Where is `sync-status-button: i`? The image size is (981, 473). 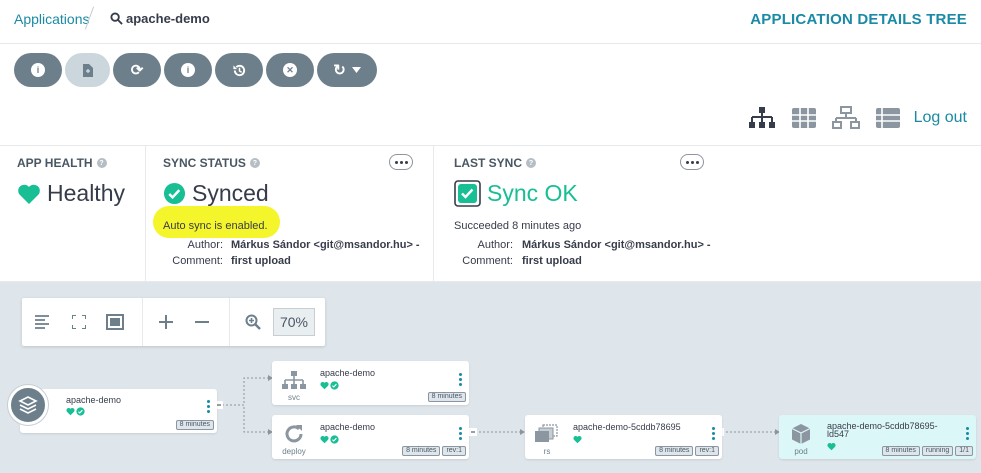
sync-status-button: i is located at coordinates (188, 70).